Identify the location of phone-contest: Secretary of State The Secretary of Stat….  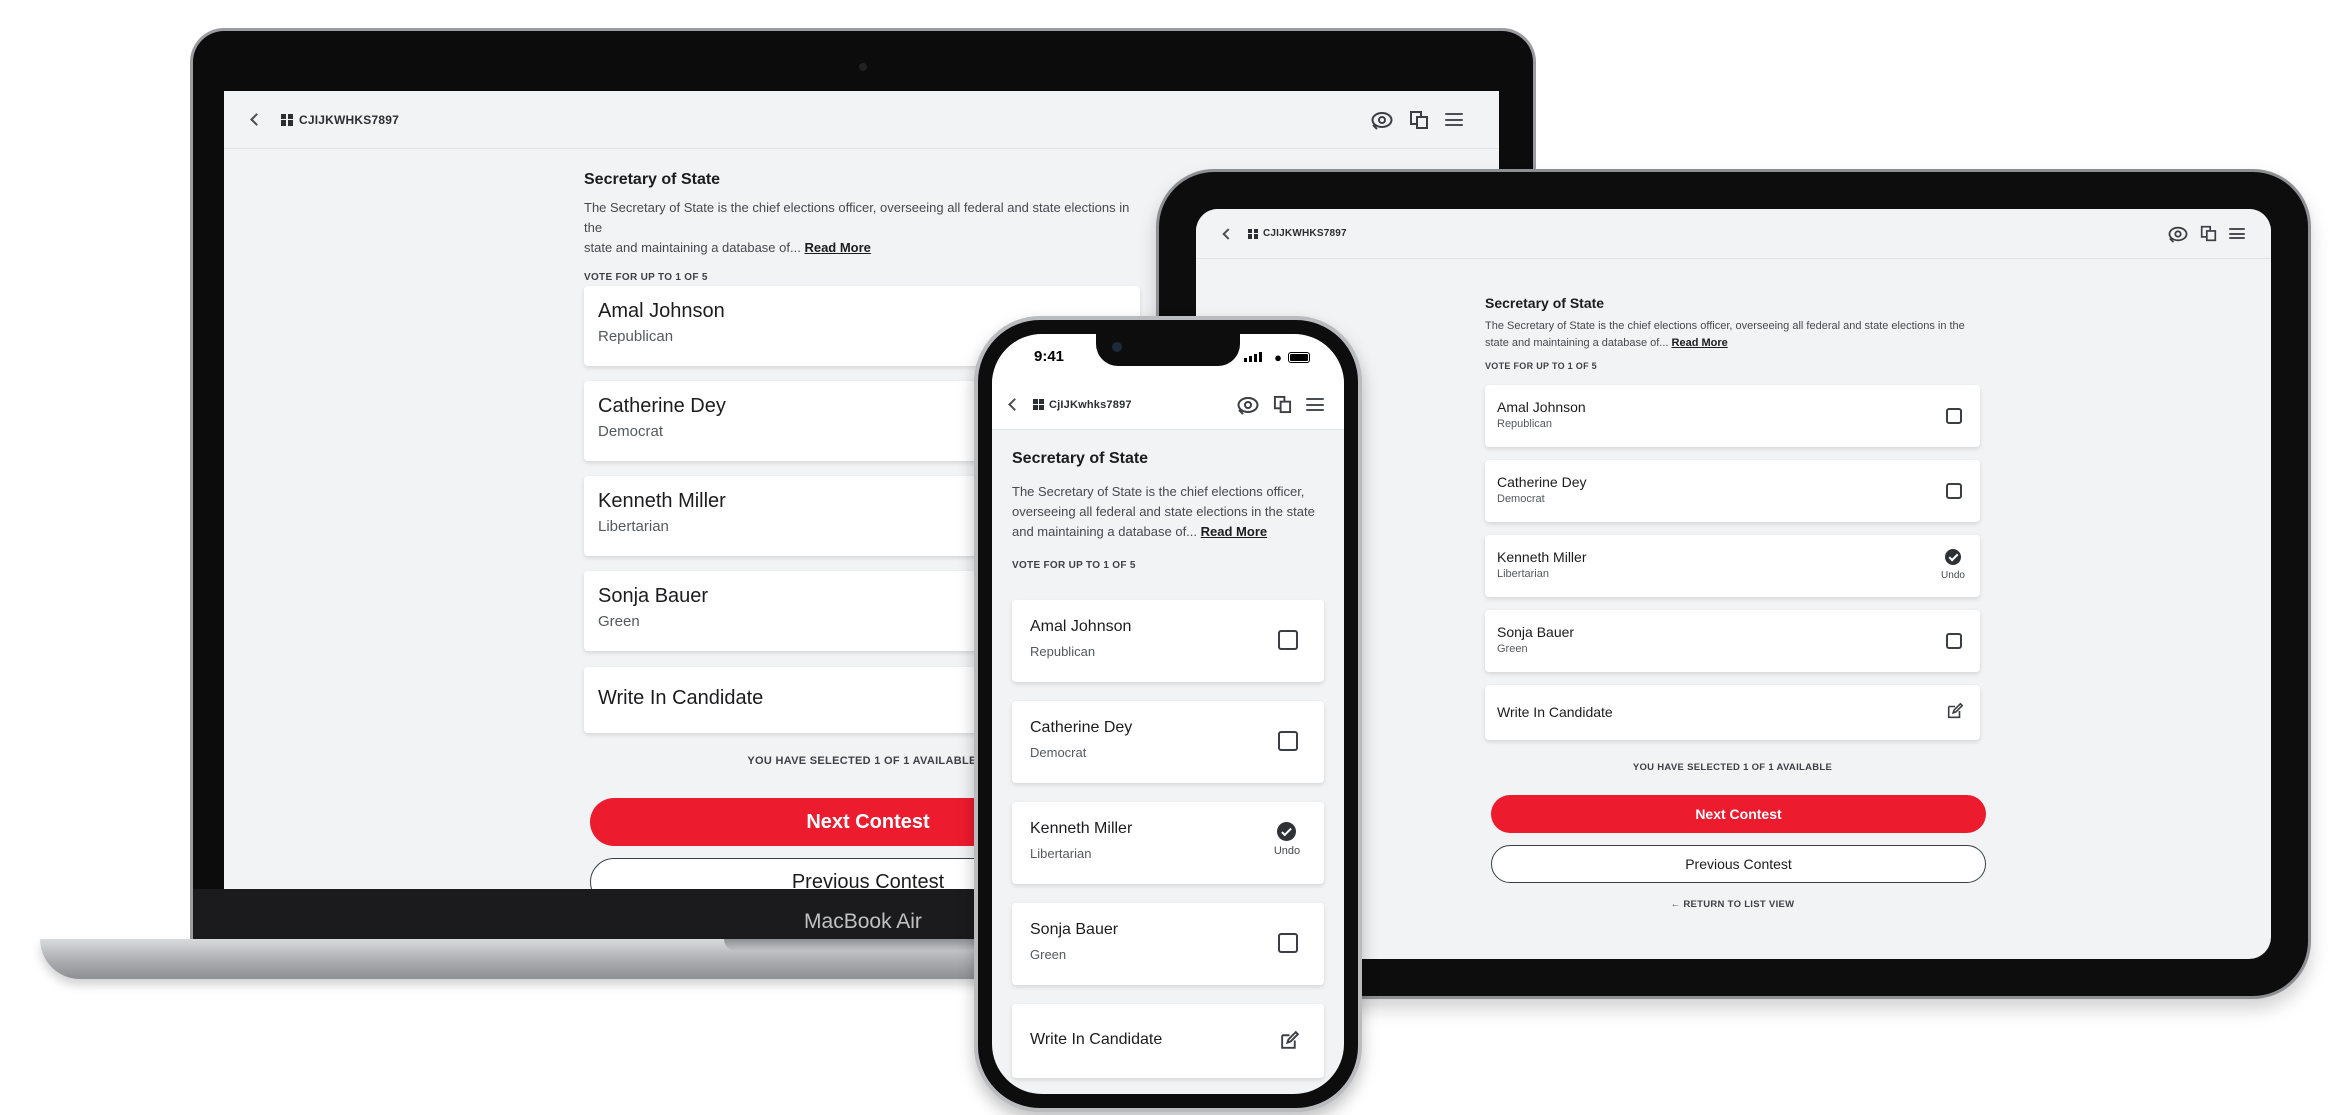
(1168, 764).